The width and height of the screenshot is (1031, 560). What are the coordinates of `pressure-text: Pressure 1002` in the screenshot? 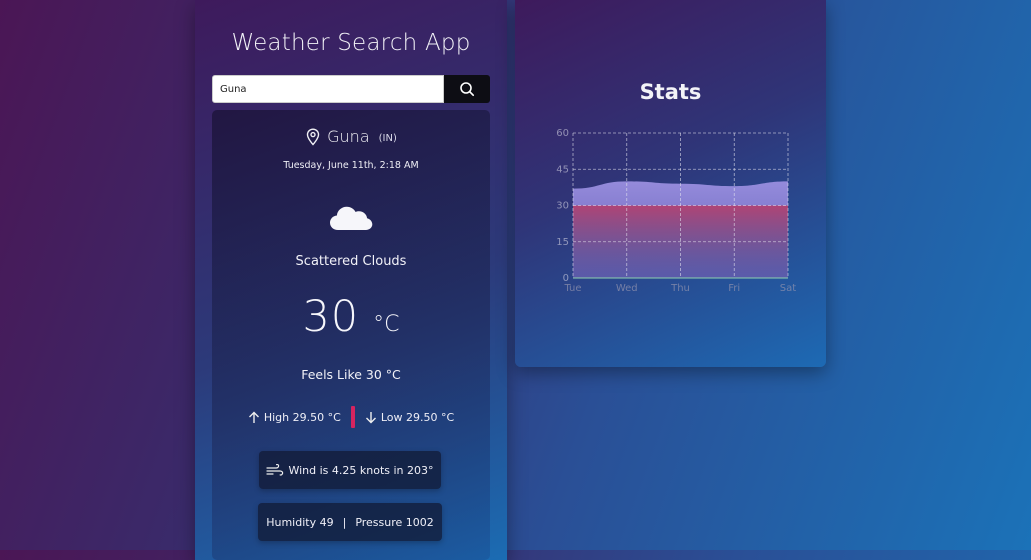 It's located at (394, 522).